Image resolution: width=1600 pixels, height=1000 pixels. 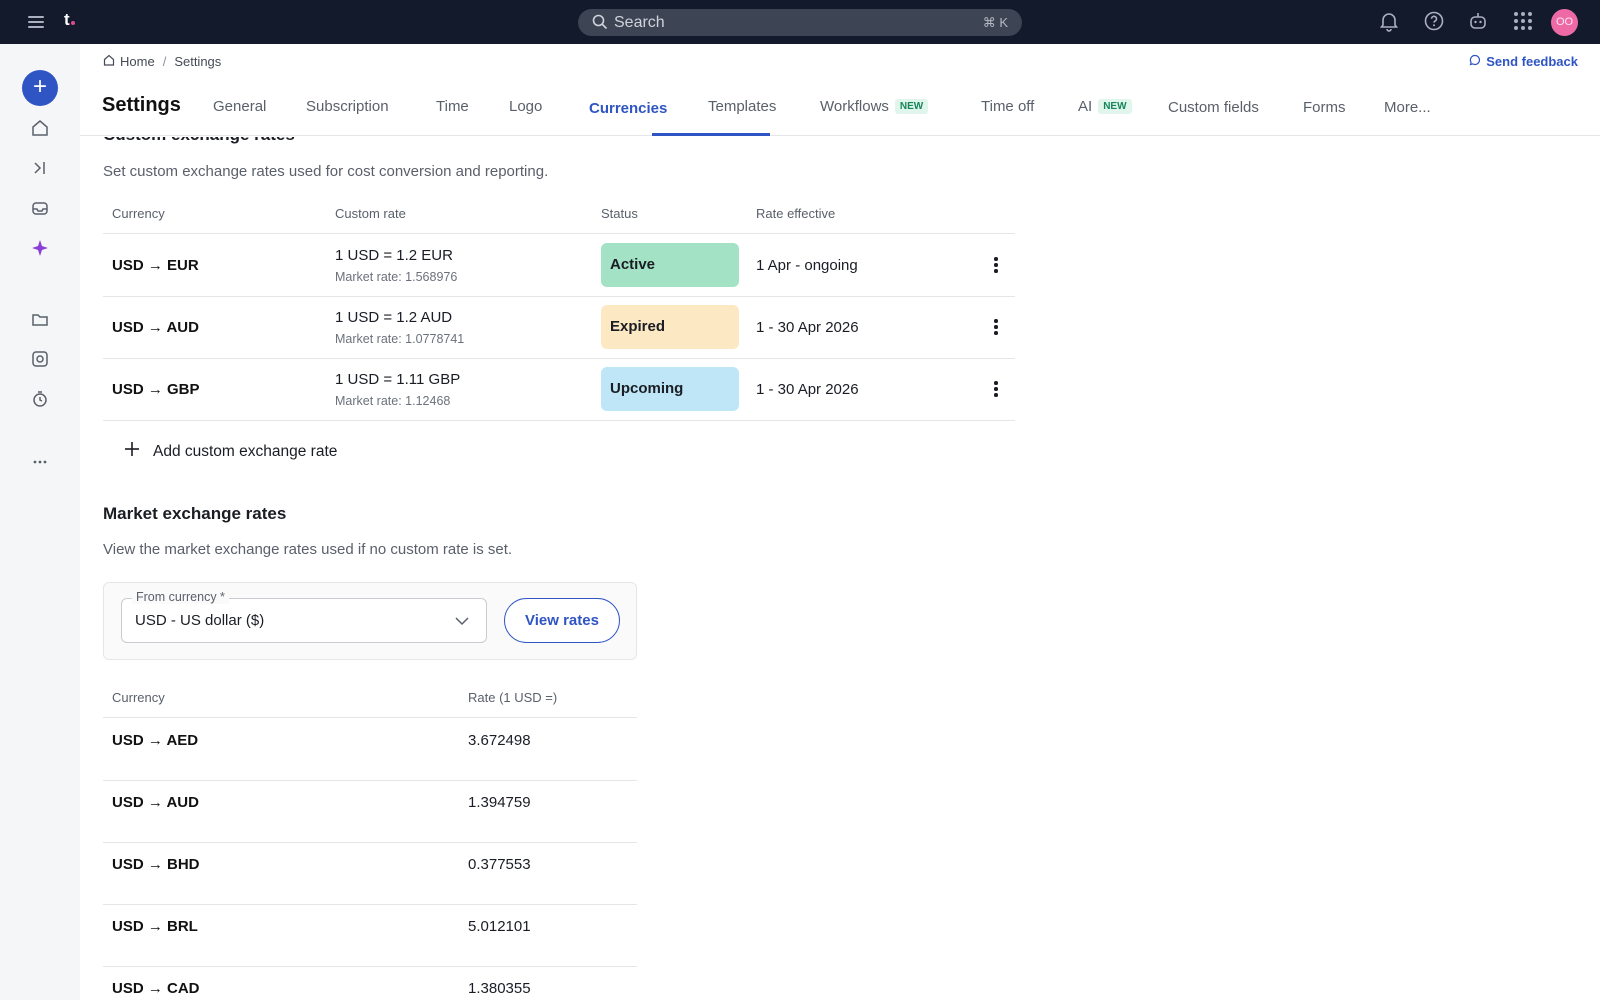 What do you see at coordinates (525, 106) in the screenshot?
I see `tab-logo: Logo` at bounding box center [525, 106].